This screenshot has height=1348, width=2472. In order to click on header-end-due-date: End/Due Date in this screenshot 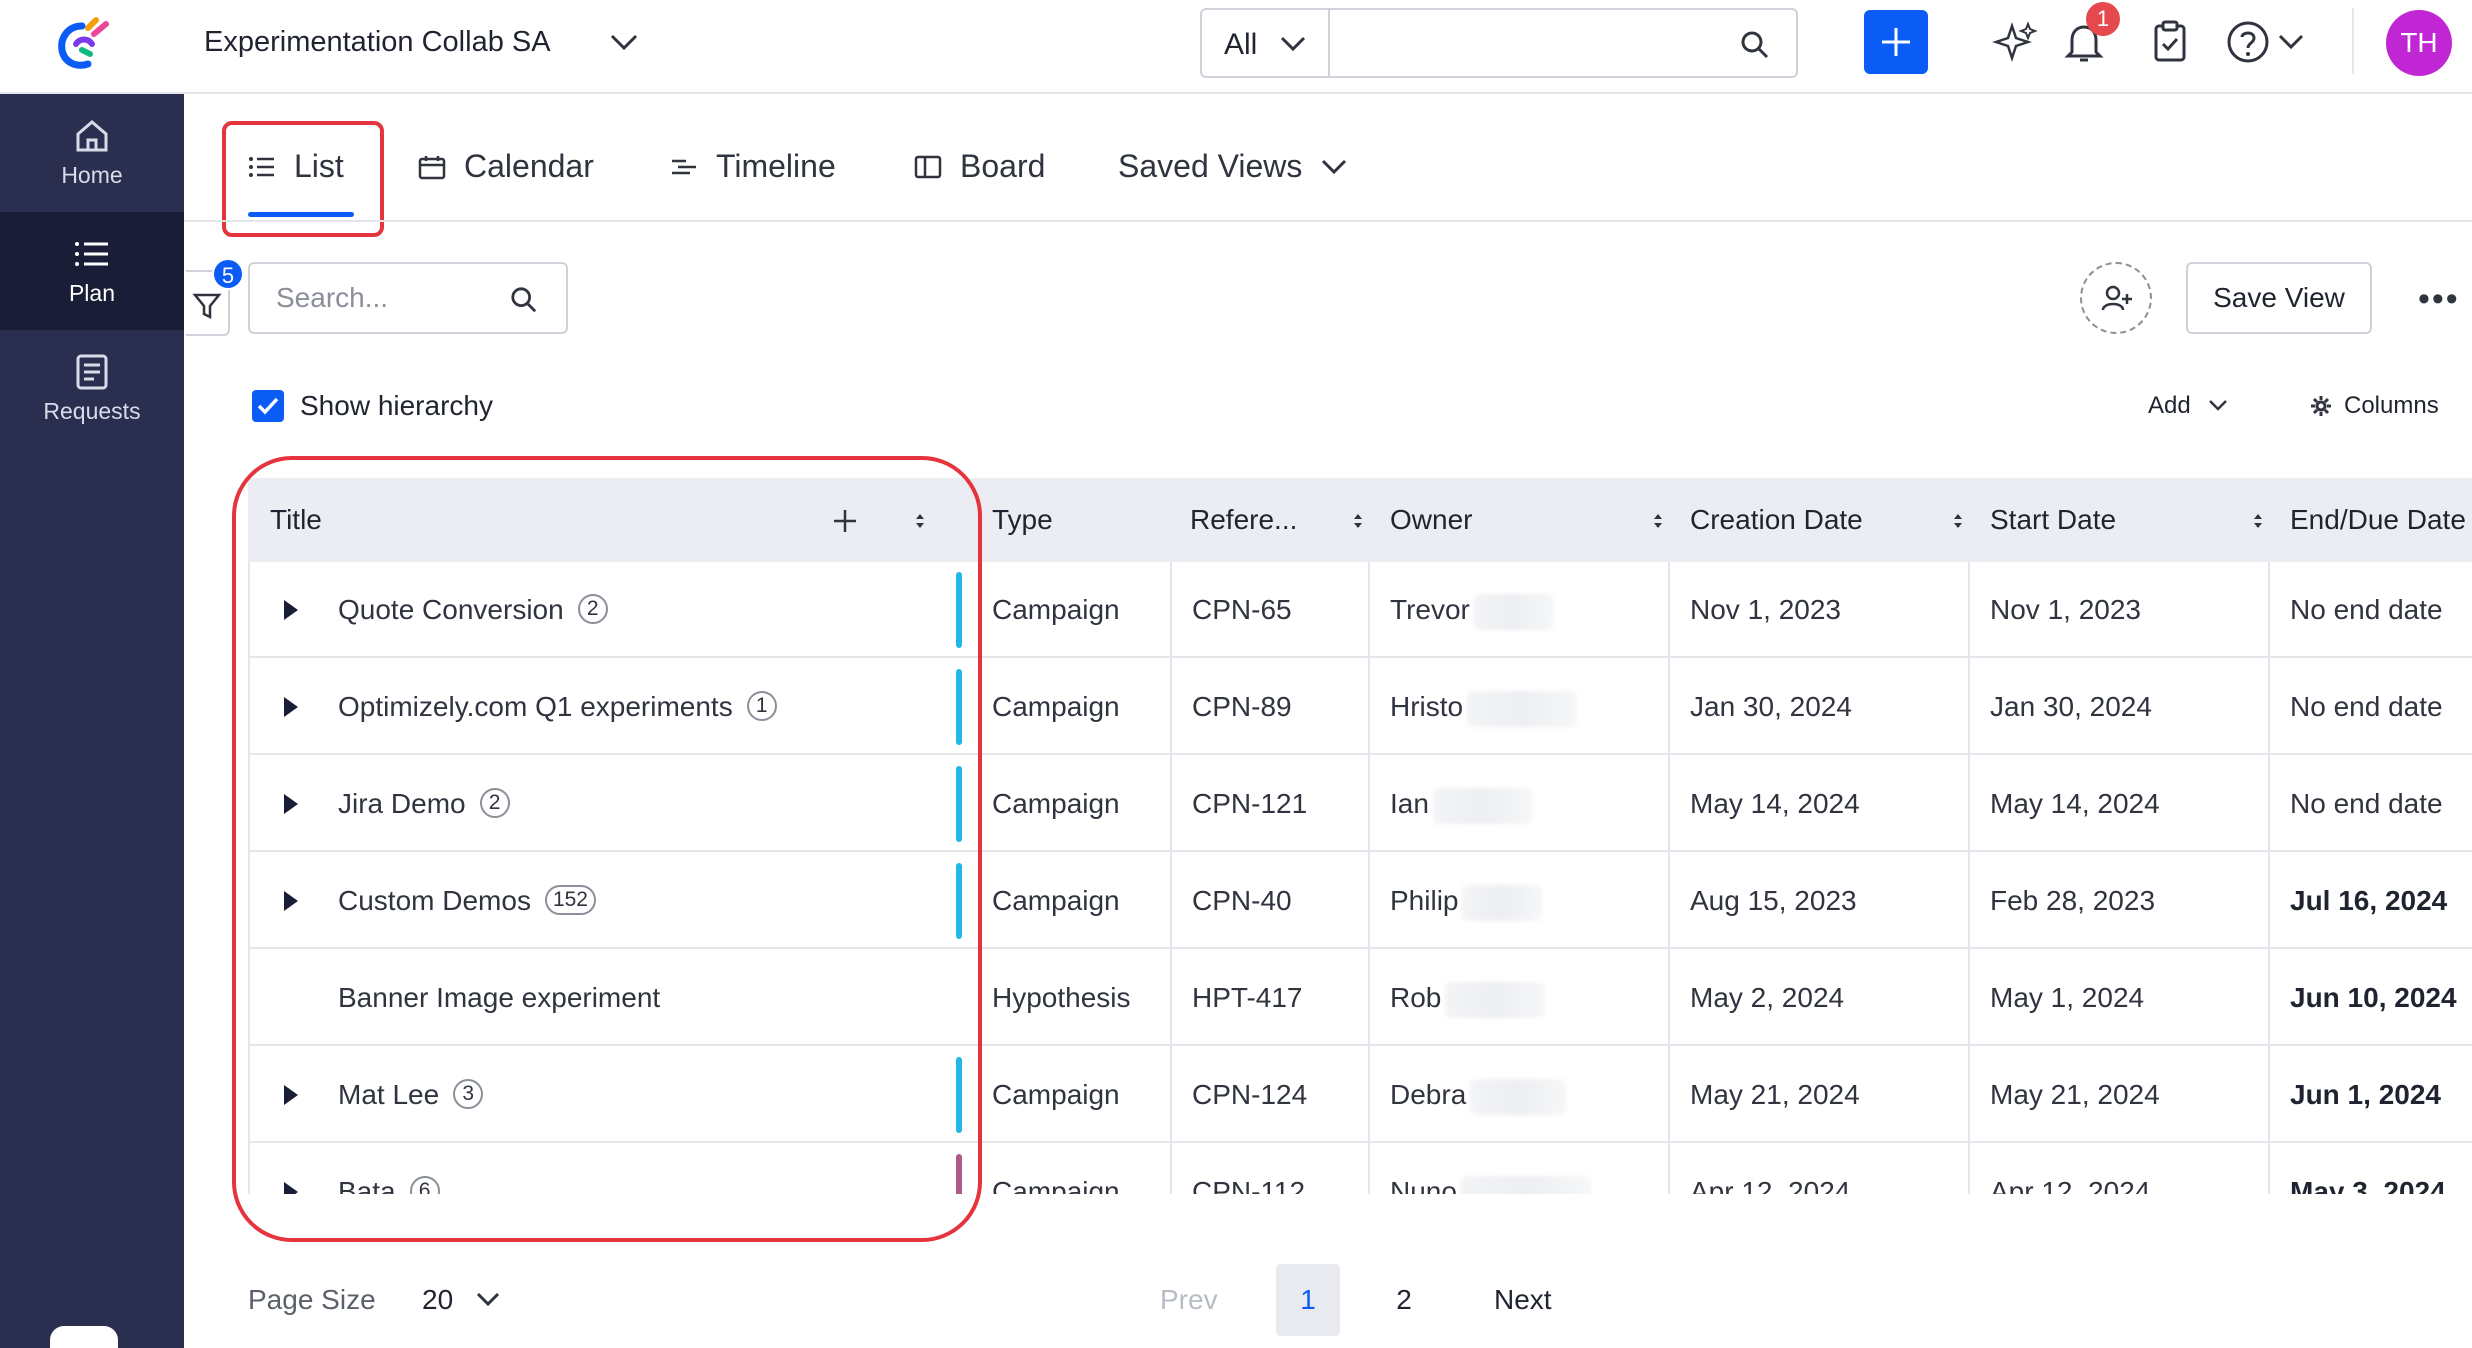, I will do `click(2370, 520)`.